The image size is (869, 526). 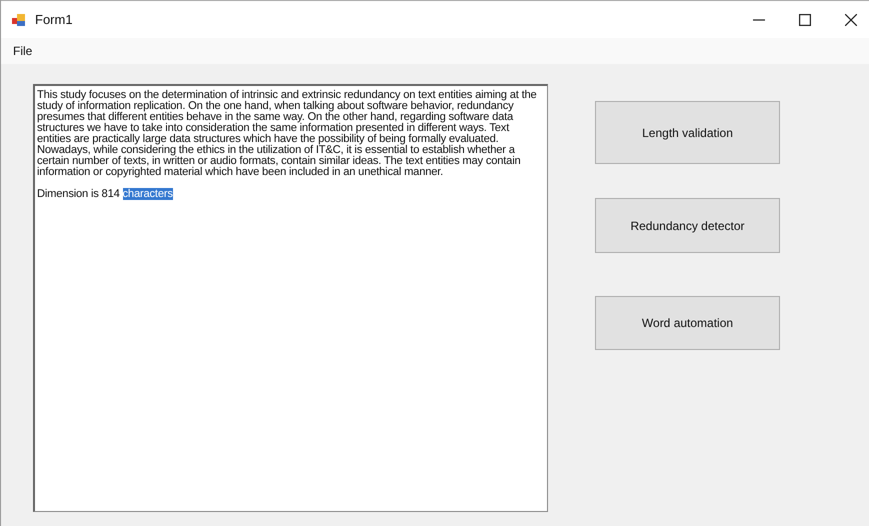 I want to click on text-line: Dimension is 814, so click(x=79, y=194).